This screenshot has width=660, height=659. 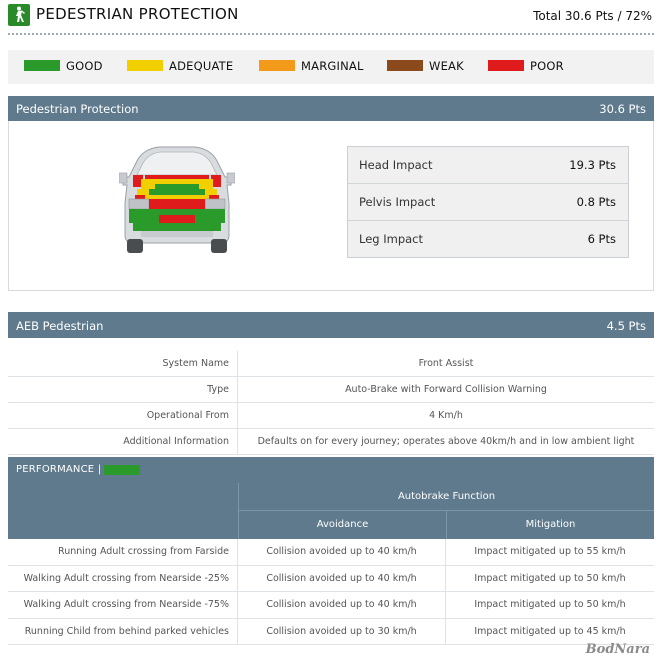 What do you see at coordinates (60, 326) in the screenshot?
I see `section-title: AEB Pedestrian` at bounding box center [60, 326].